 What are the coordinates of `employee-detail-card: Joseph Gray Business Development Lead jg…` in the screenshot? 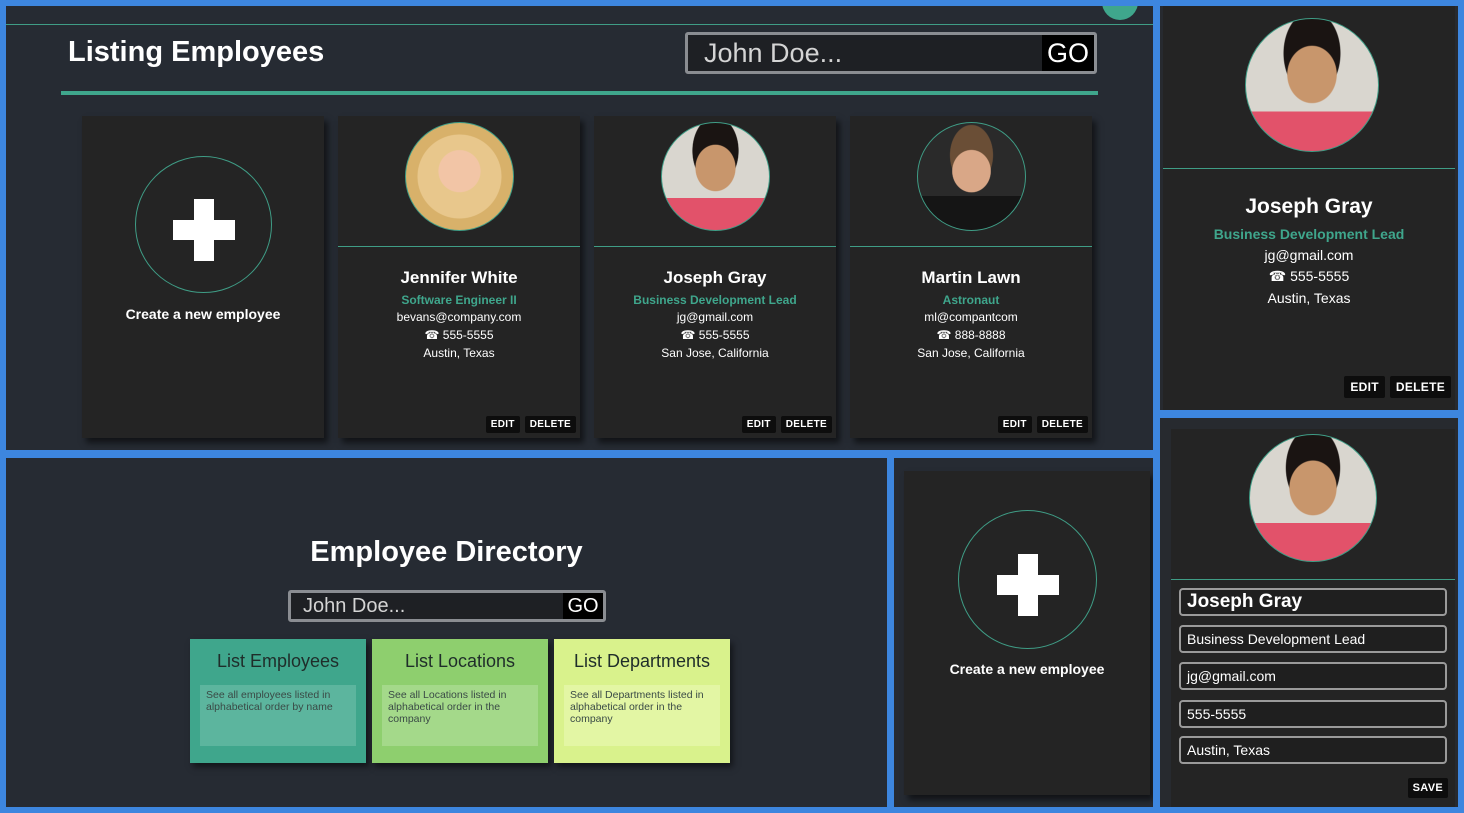 It's located at (1309, 208).